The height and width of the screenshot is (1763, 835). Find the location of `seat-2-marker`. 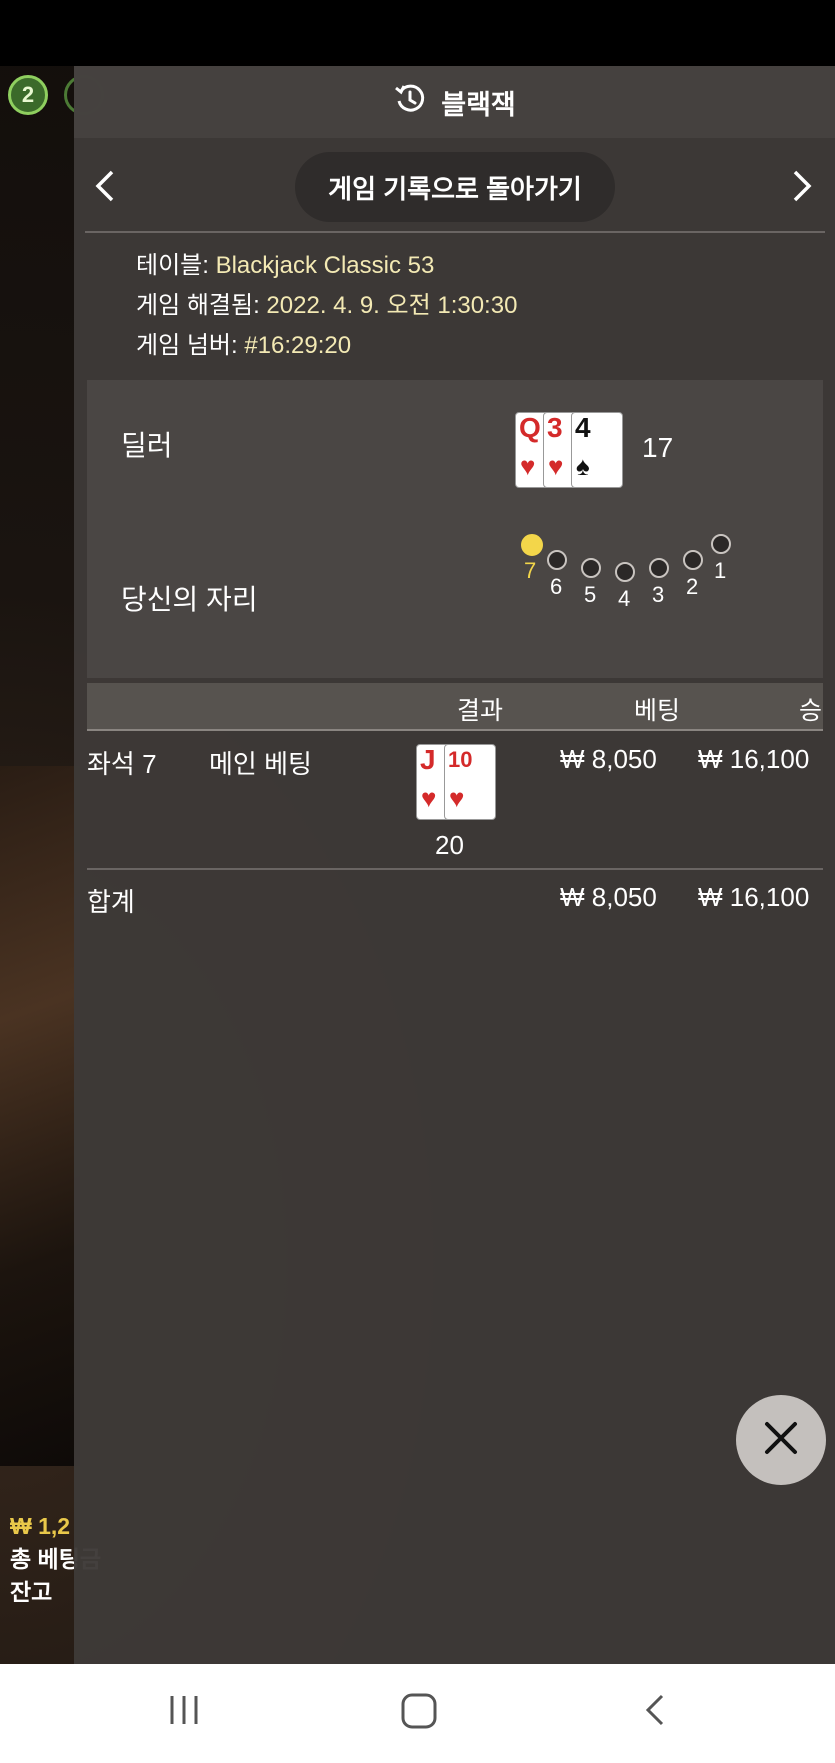

seat-2-marker is located at coordinates (693, 560).